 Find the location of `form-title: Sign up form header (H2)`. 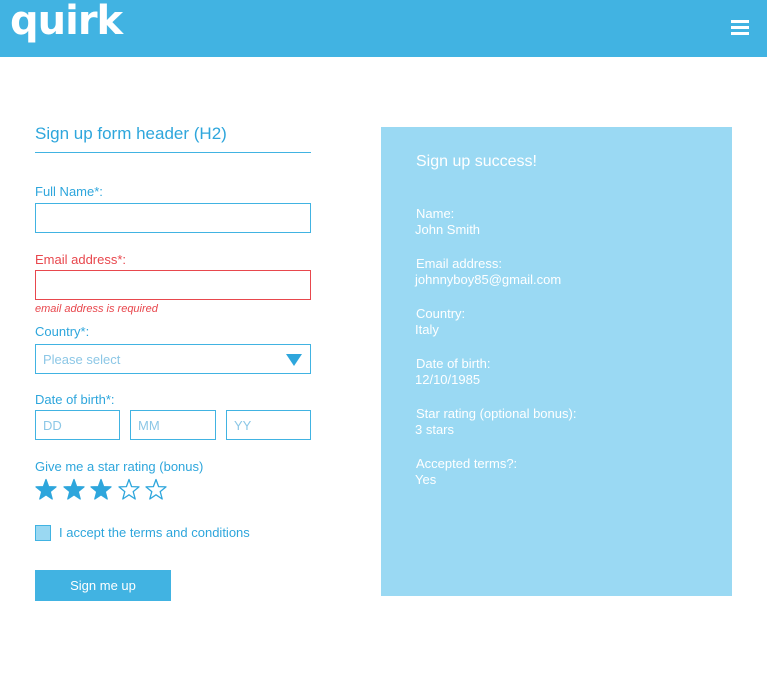

form-title: Sign up form header (H2) is located at coordinates (173, 138).